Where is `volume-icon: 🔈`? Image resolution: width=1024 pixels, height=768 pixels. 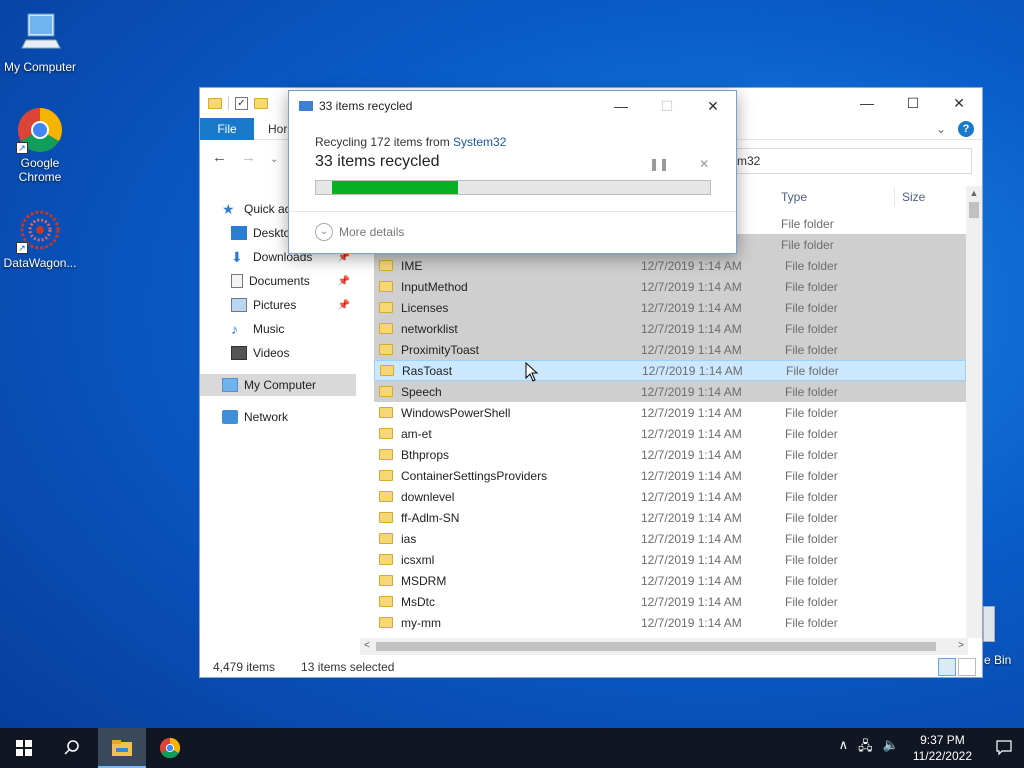 volume-icon: 🔈 is located at coordinates (891, 748).